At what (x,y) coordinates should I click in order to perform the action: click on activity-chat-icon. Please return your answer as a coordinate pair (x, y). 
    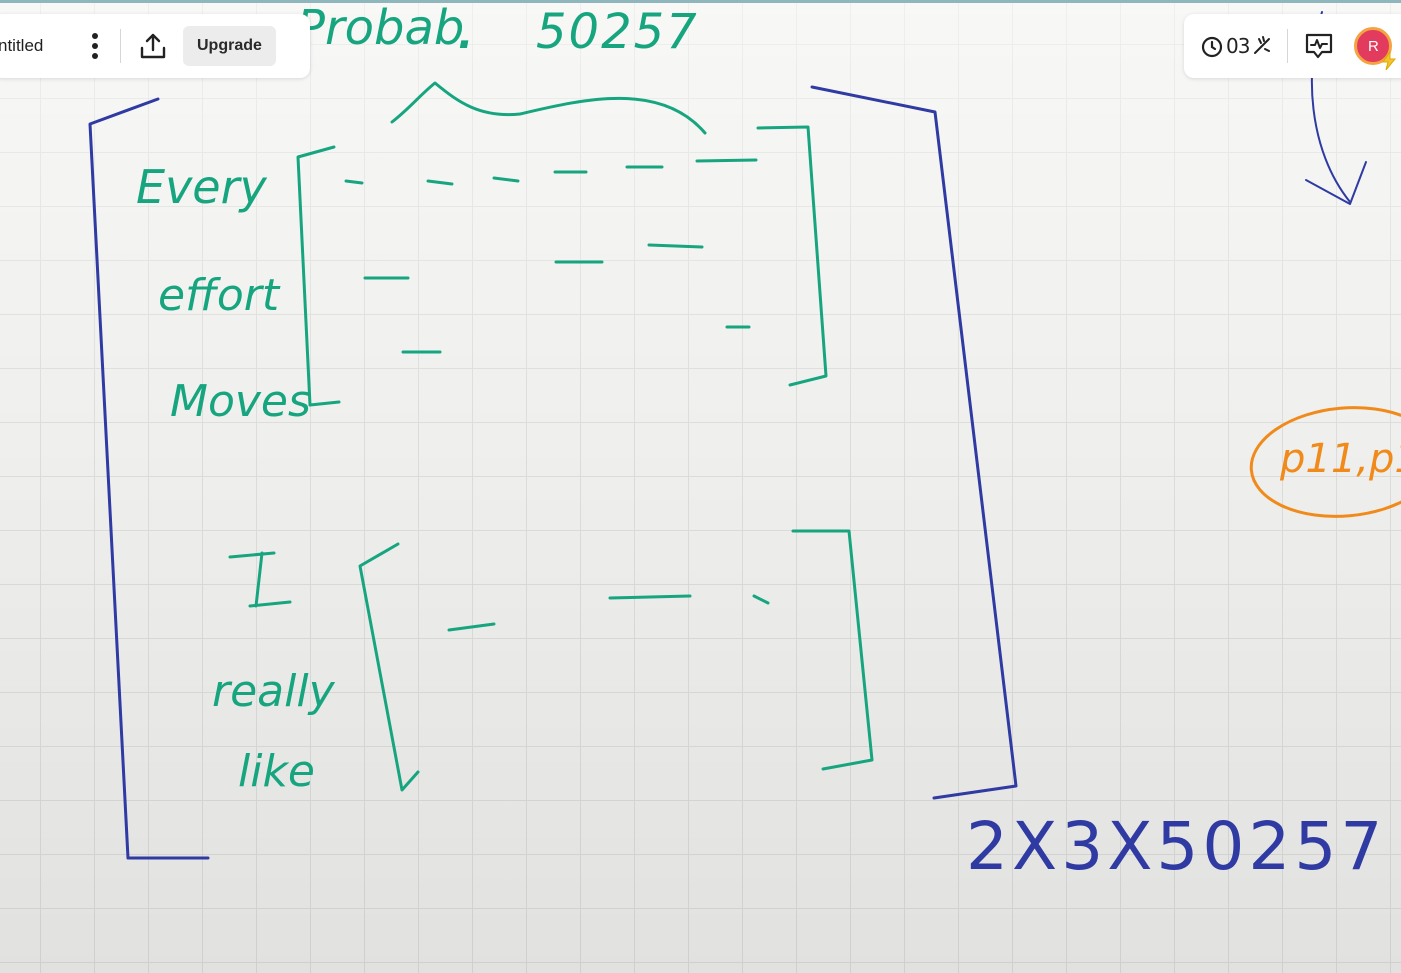
    Looking at the image, I should click on (1319, 46).